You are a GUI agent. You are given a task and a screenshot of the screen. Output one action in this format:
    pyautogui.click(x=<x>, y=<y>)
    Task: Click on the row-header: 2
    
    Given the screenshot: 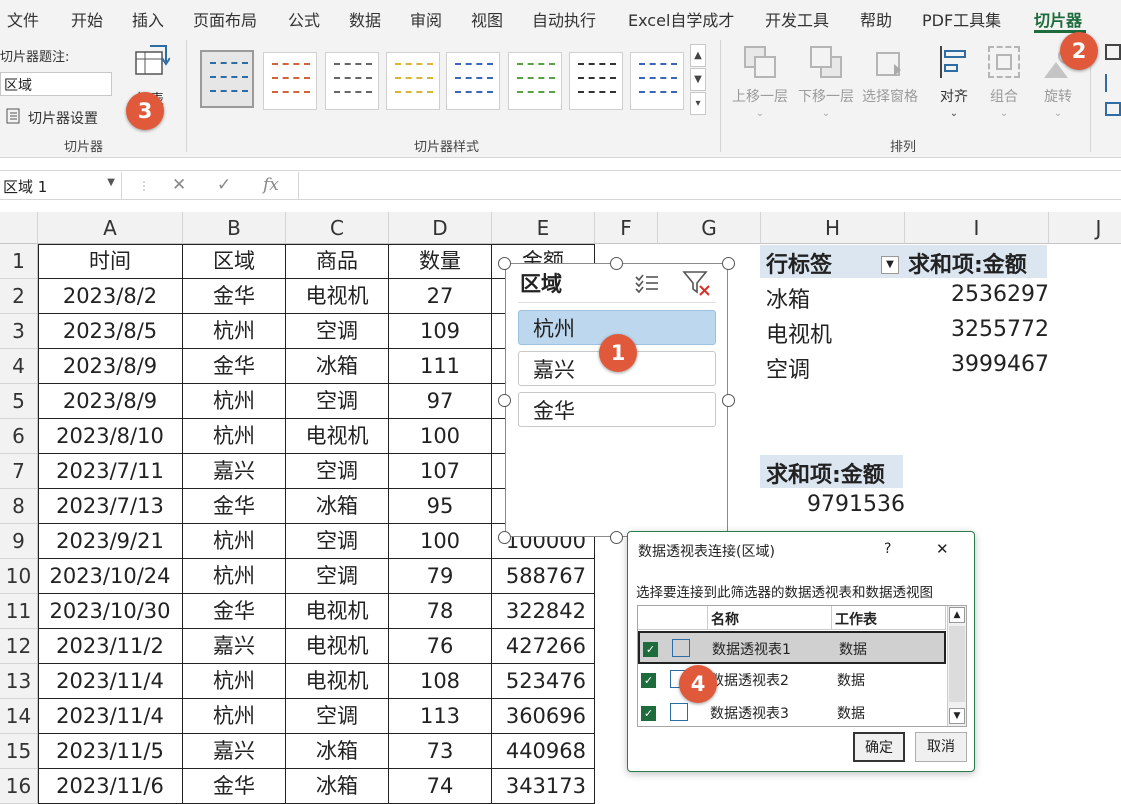 What is the action you would take?
    pyautogui.click(x=19, y=296)
    